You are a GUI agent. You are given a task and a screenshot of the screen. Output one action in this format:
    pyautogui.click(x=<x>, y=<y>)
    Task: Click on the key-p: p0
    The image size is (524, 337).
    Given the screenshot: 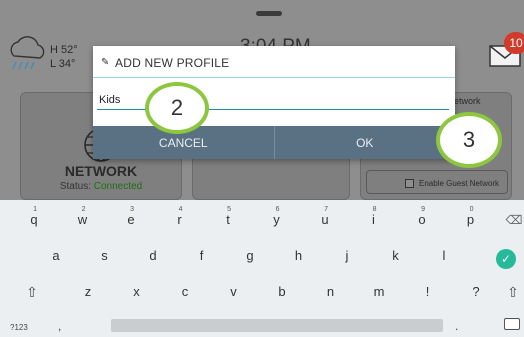 What is the action you would take?
    pyautogui.click(x=471, y=220)
    